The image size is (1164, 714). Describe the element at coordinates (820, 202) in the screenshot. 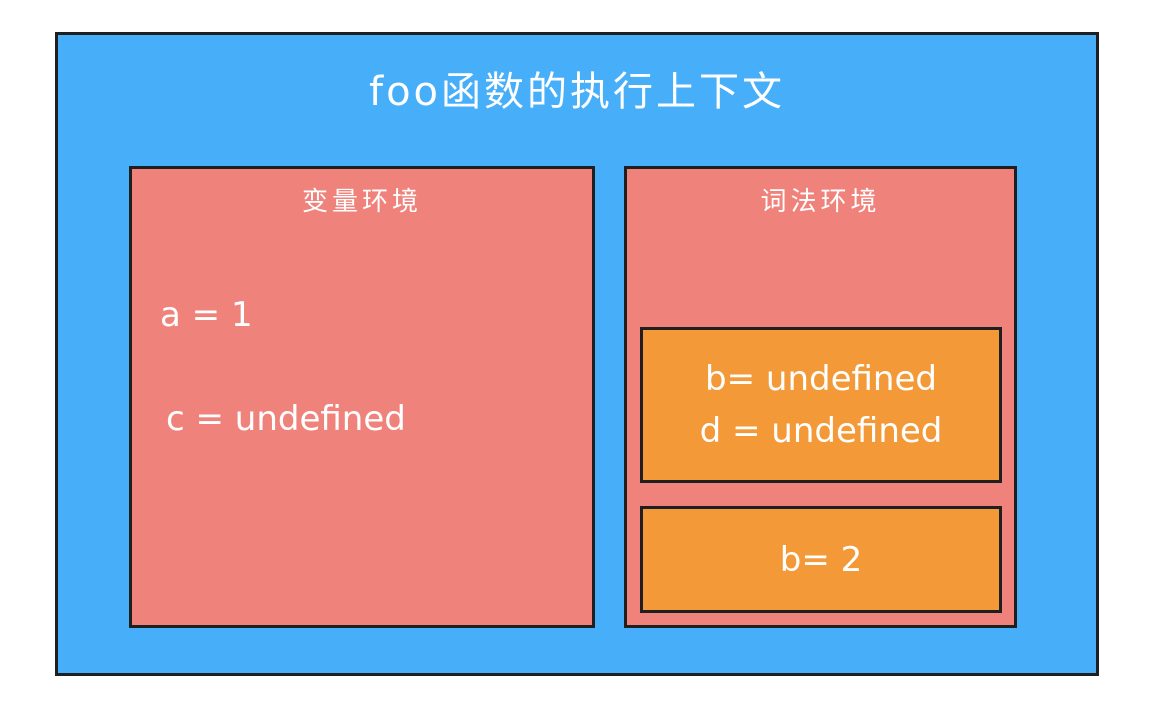

I see `lexical-environment-title: 词法环境` at that location.